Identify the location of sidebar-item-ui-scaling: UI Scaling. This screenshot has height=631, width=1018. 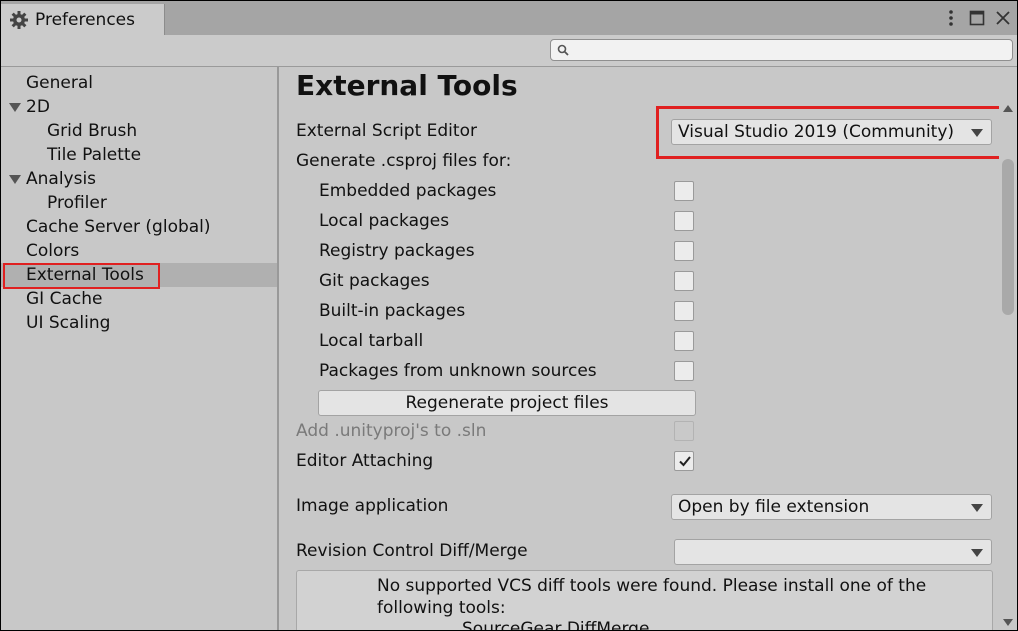
(139, 323).